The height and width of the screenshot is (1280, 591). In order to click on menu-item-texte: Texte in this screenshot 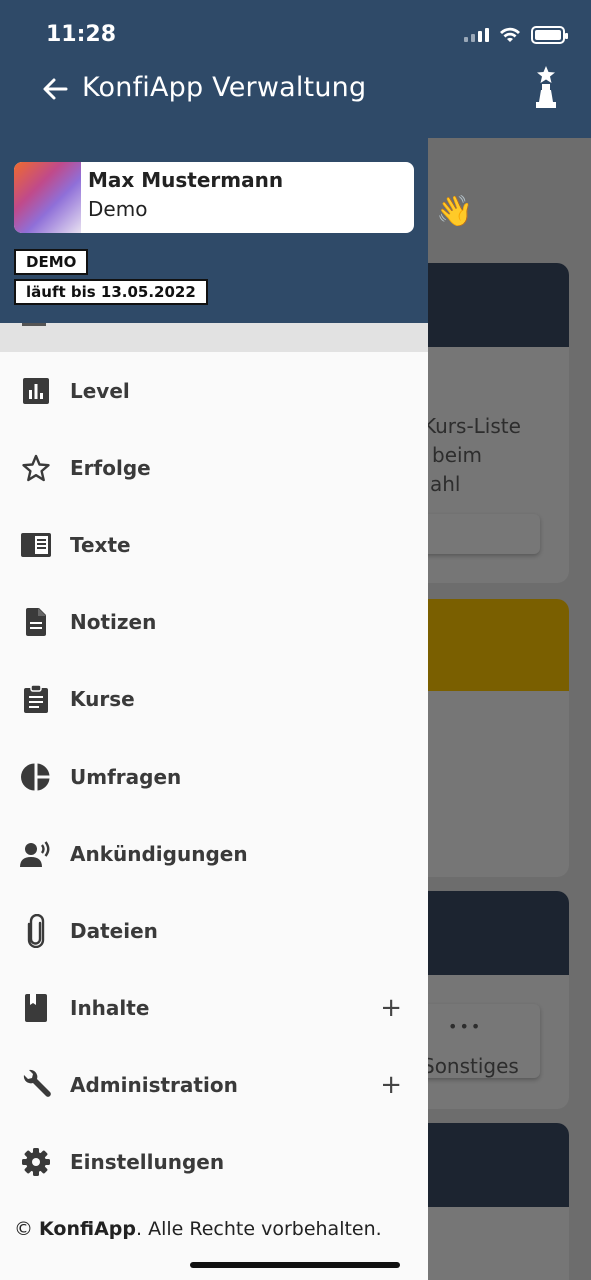, I will do `click(214, 544)`.